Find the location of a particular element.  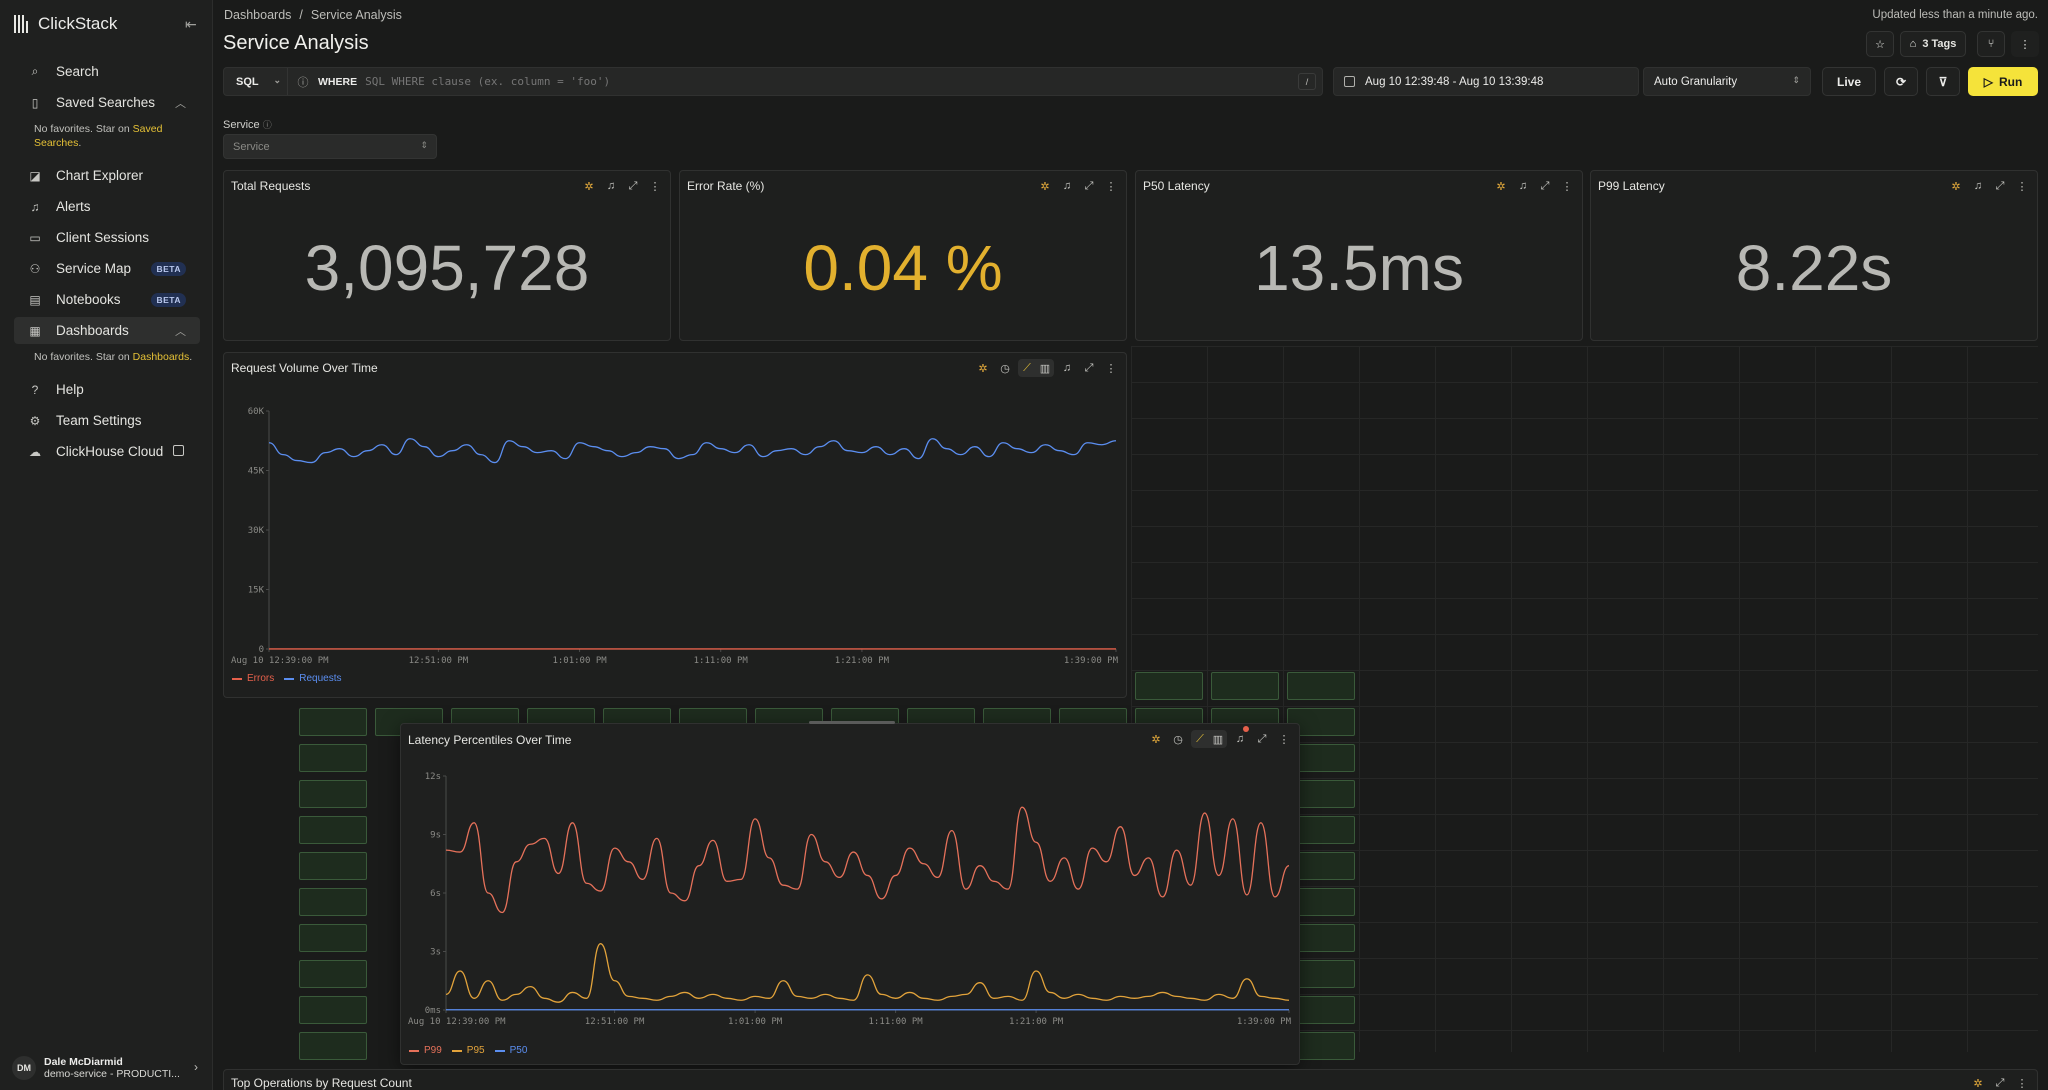

time-range-picker: Aug 10 12:39:48 - Aug 10 13:39:48 is located at coordinates (1486, 81).